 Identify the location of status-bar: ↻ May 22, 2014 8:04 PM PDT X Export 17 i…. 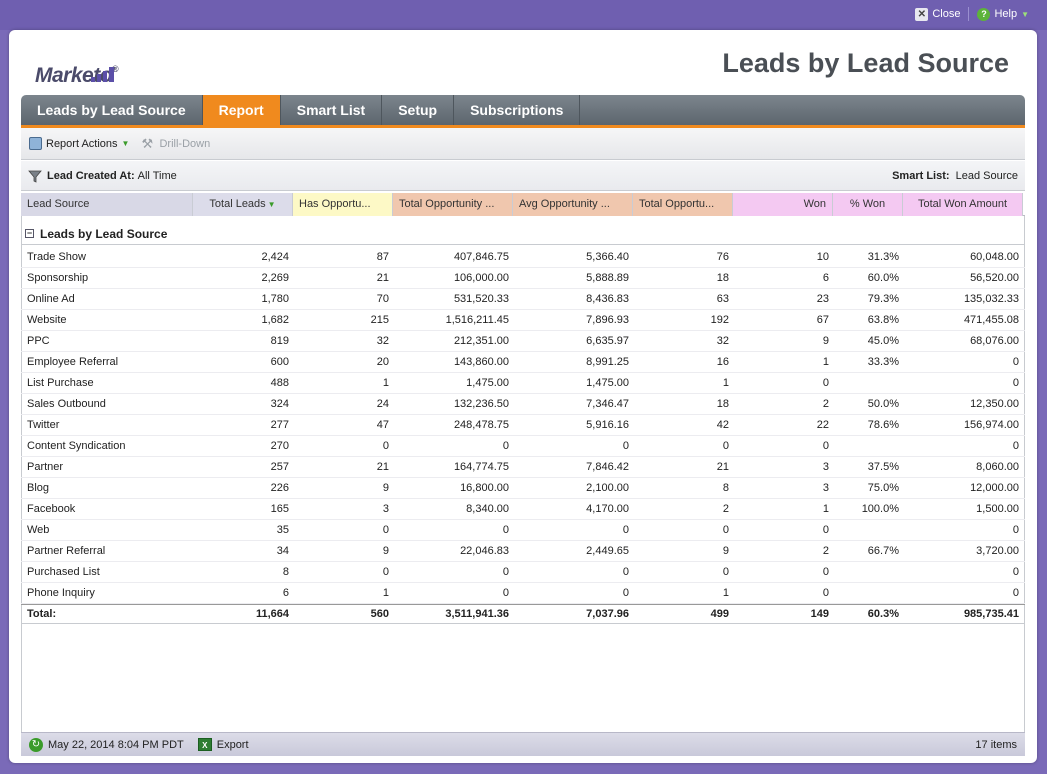
(523, 744).